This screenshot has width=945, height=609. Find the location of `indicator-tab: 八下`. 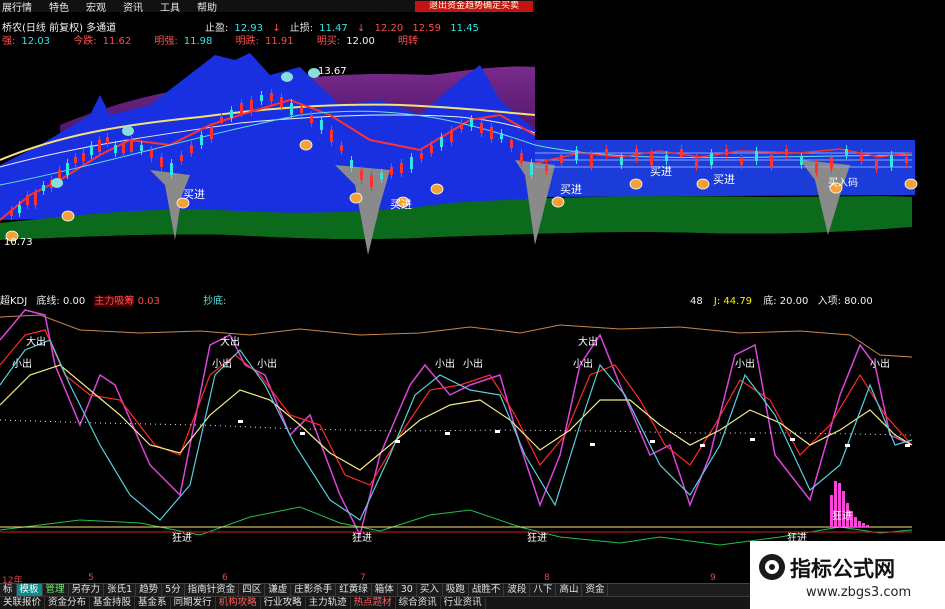

indicator-tab: 八下 is located at coordinates (543, 590).